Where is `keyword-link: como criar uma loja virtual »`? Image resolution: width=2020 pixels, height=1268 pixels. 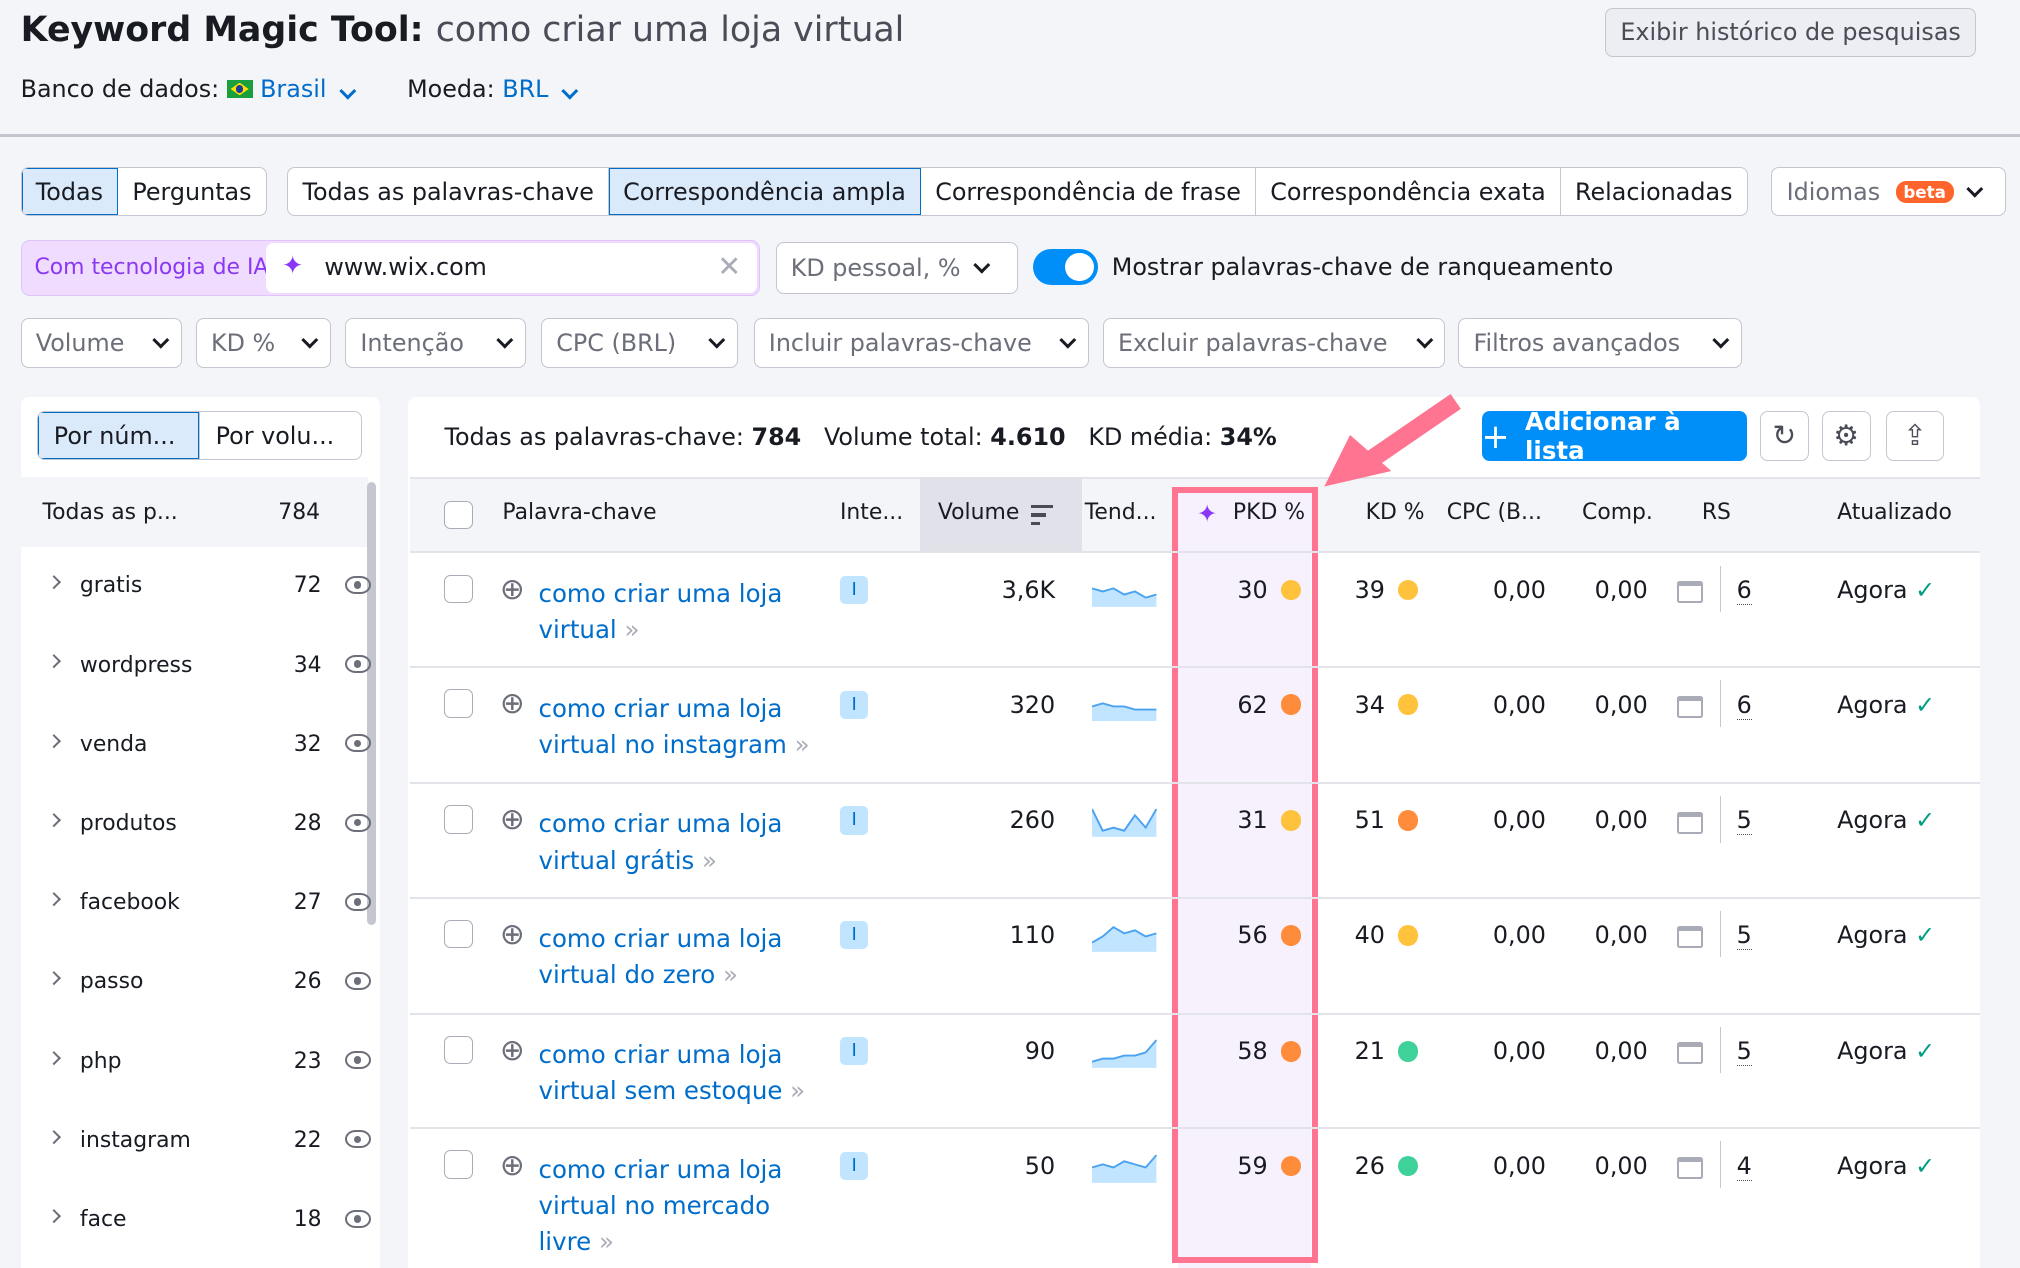
keyword-link: como criar uma loja virtual » is located at coordinates (661, 612).